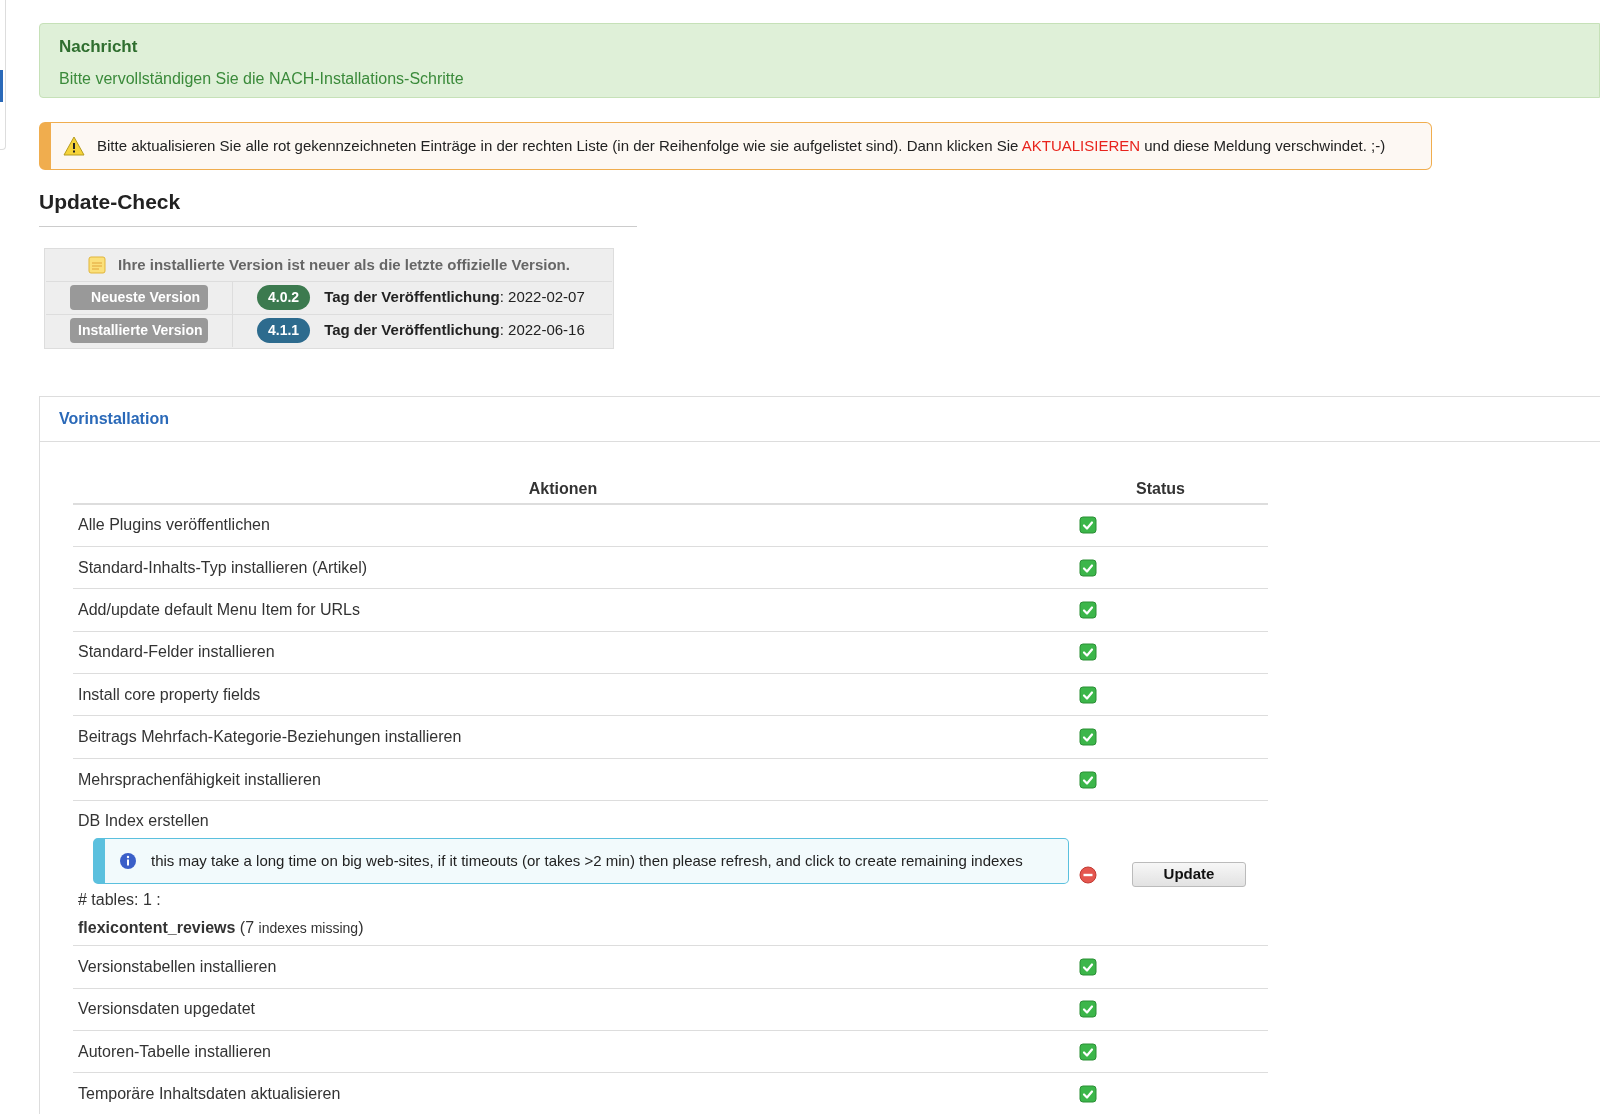  Describe the element at coordinates (139, 330) in the screenshot. I see `version-label: Installierte Version` at that location.